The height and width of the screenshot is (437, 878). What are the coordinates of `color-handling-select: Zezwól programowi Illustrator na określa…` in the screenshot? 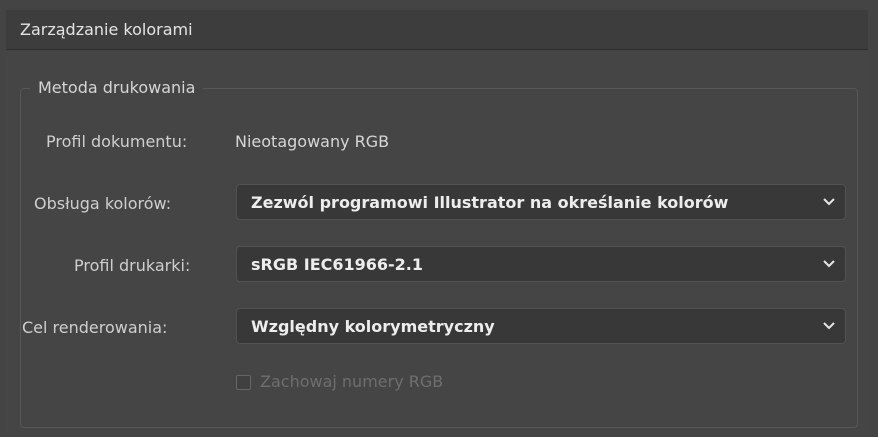 It's located at (541, 202).